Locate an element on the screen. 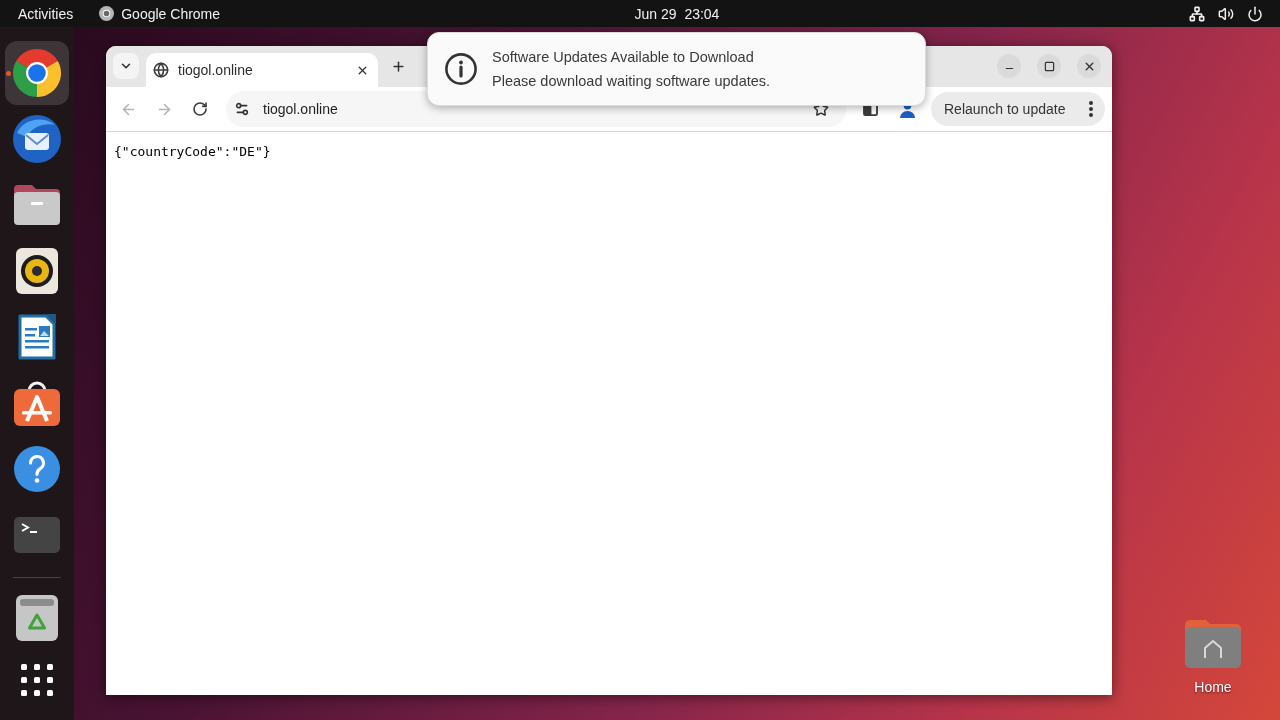 This screenshot has width=1280, height=720. maximize-button is located at coordinates (1049, 66).